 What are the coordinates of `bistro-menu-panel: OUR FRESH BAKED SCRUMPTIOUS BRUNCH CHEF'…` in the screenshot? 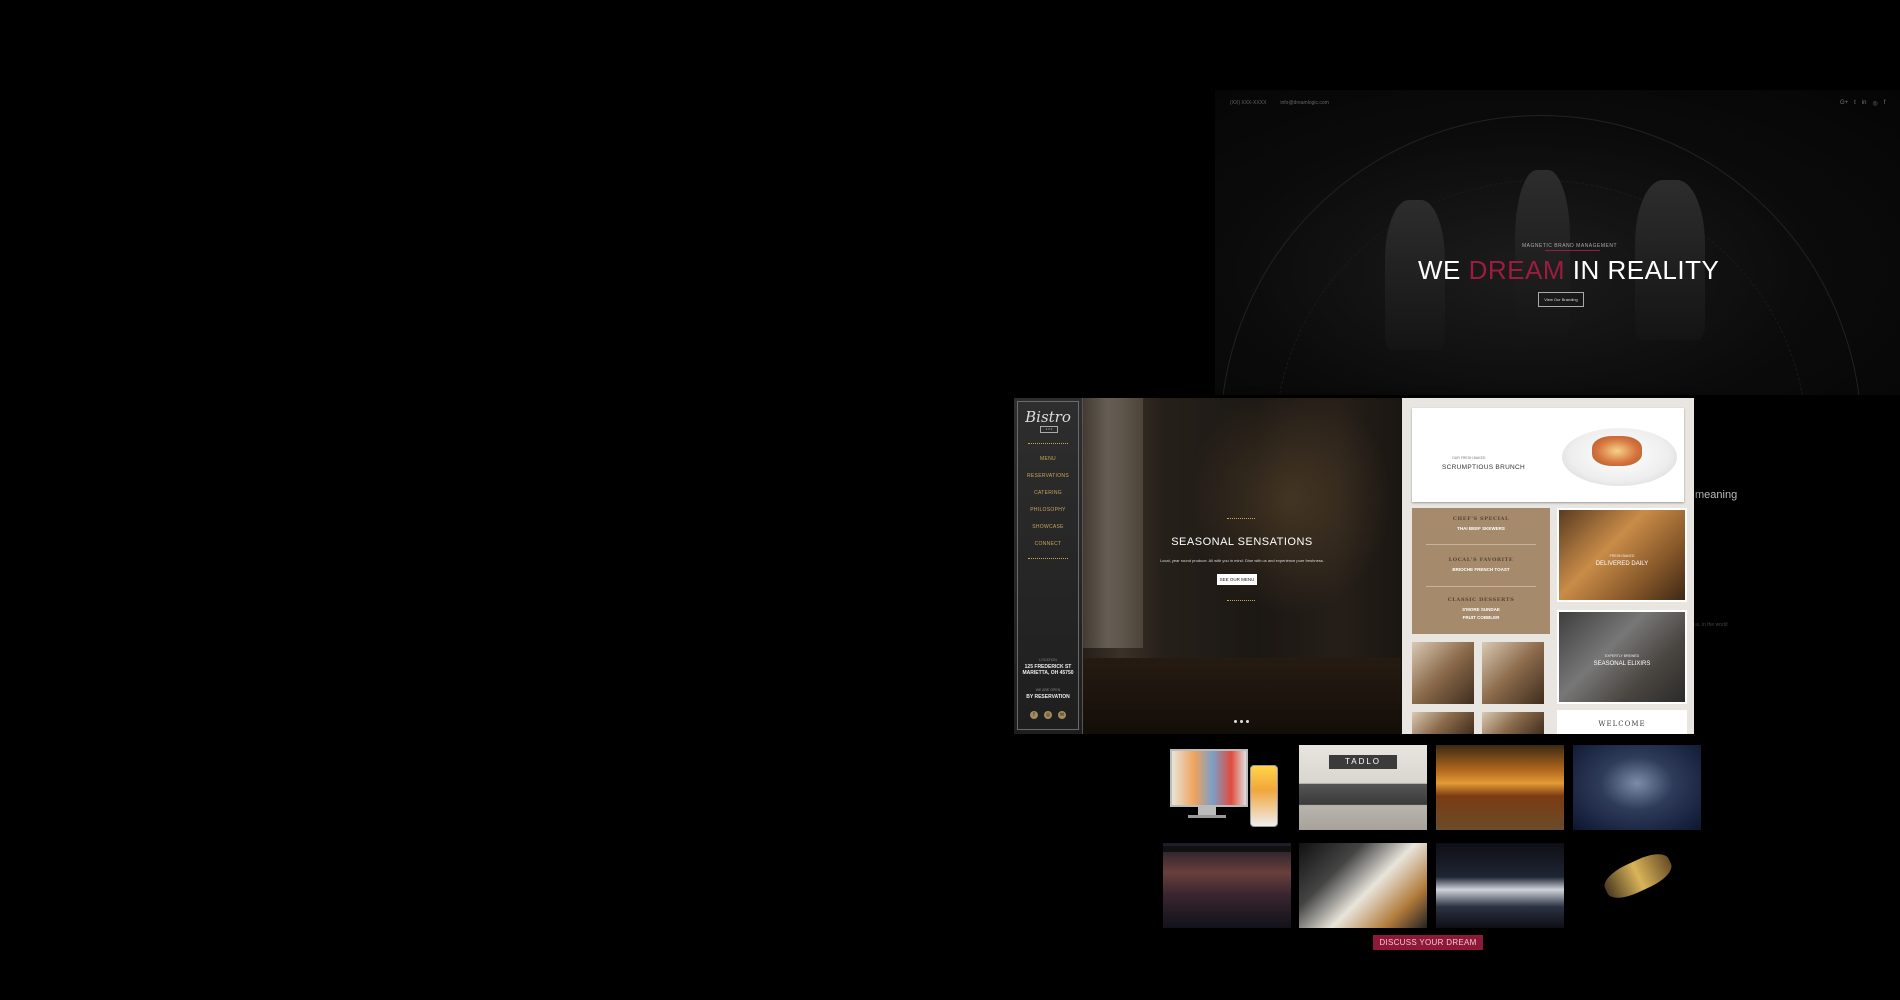 It's located at (1548, 566).